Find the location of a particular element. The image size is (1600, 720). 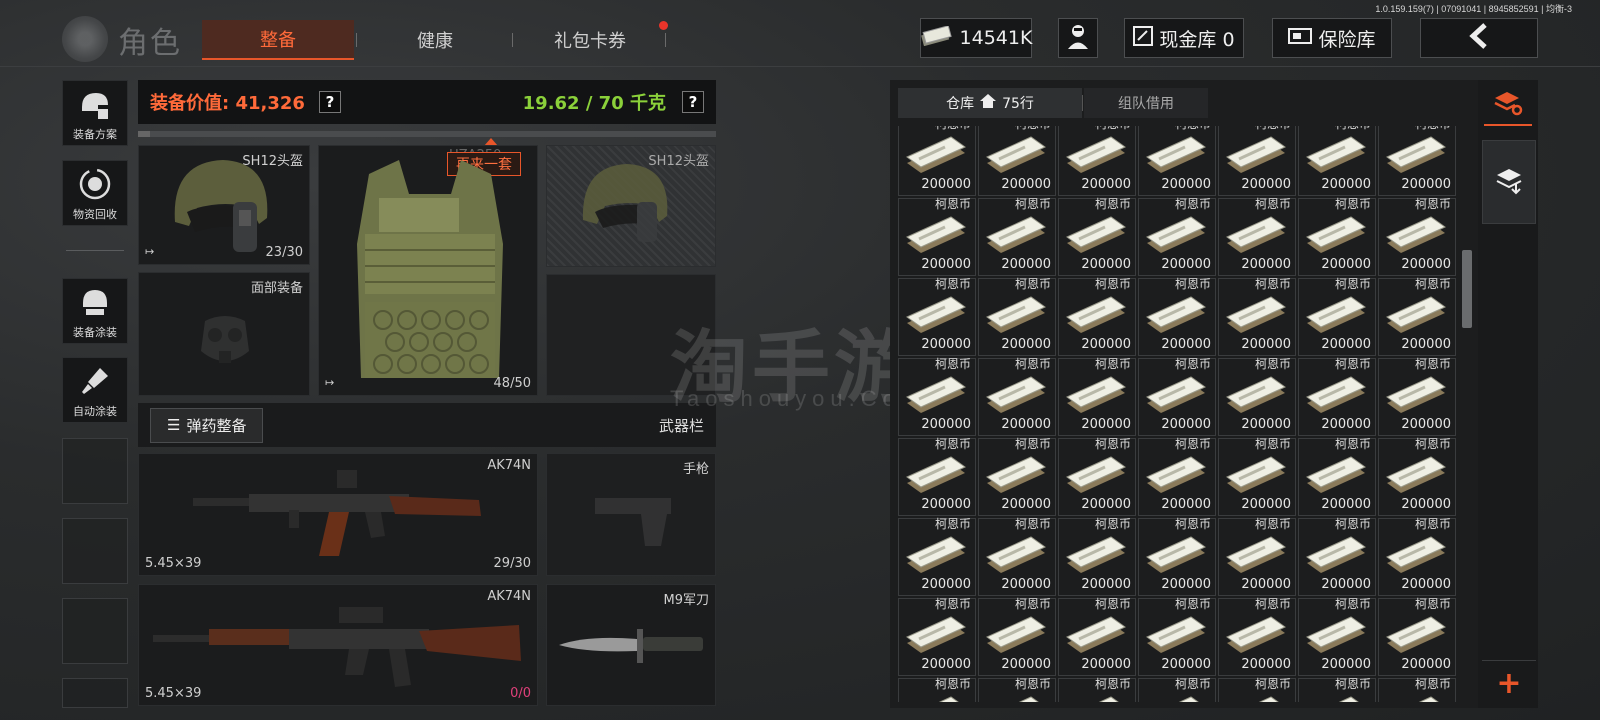

face-gear-slot: 面部装备 is located at coordinates (224, 334).